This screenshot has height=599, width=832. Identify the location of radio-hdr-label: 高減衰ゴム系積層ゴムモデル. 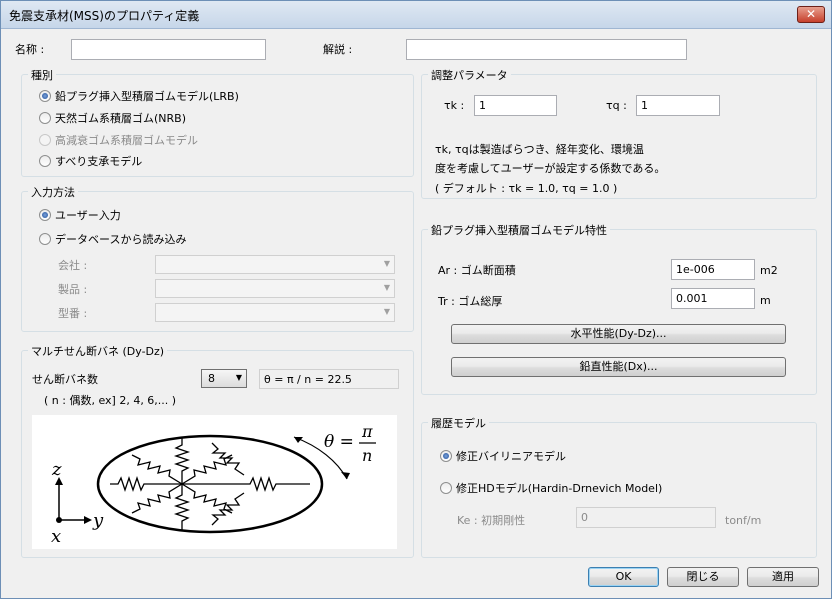
(126, 140).